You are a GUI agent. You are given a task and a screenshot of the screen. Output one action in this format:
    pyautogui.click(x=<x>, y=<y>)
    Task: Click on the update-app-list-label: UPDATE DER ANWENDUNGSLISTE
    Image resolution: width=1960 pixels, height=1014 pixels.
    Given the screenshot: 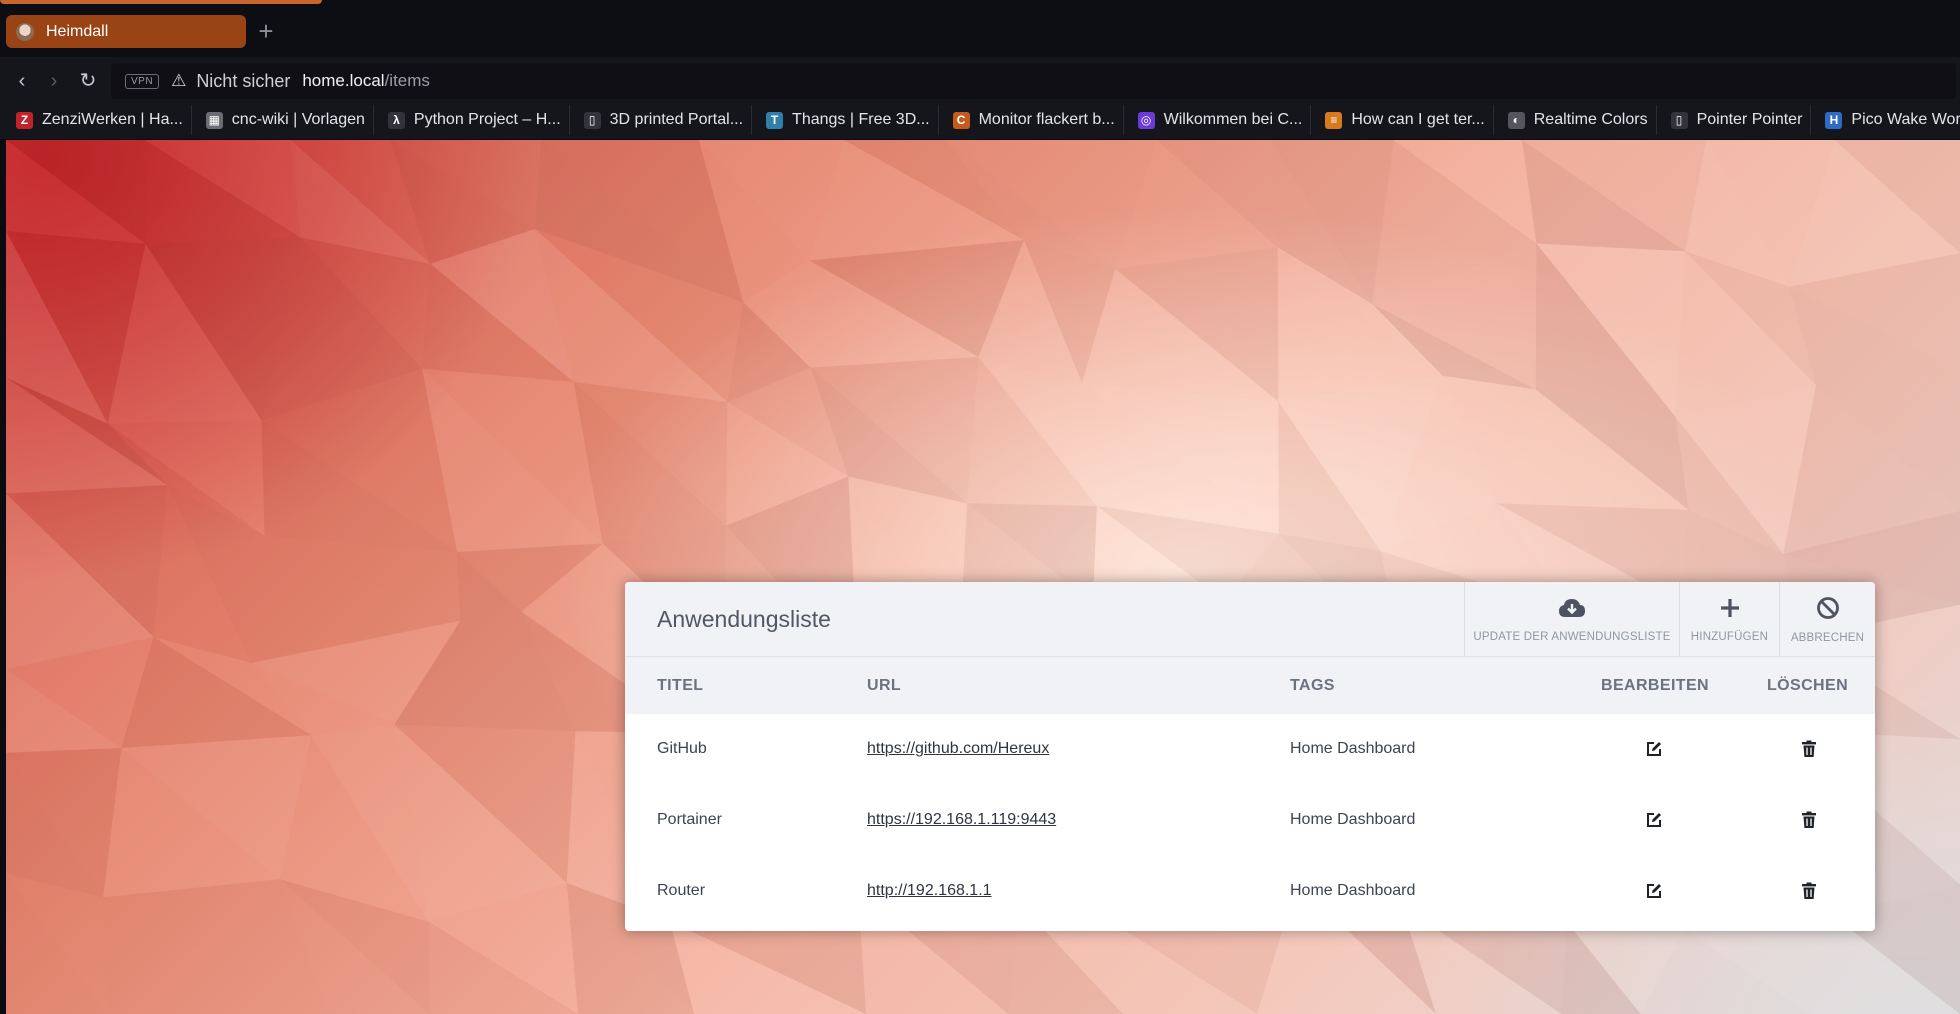 What is the action you would take?
    pyautogui.click(x=1572, y=636)
    